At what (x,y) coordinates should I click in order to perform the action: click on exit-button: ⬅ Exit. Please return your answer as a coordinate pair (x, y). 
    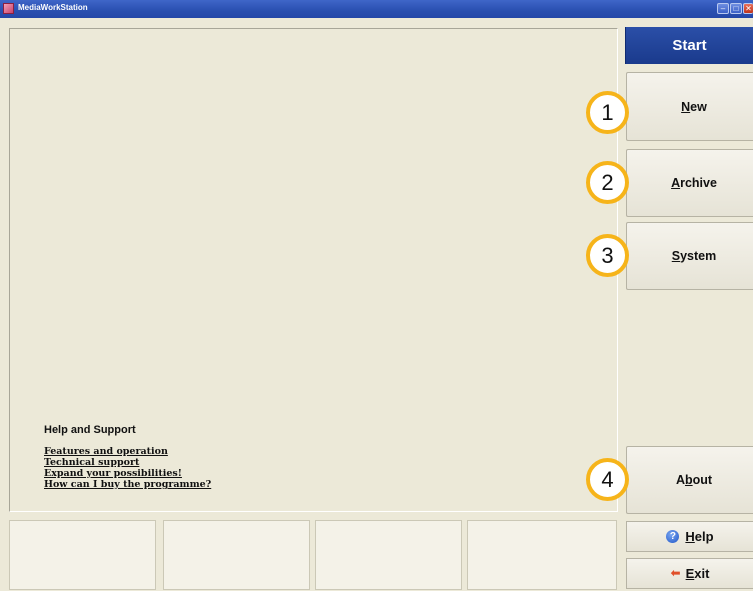
    Looking at the image, I should click on (689, 573).